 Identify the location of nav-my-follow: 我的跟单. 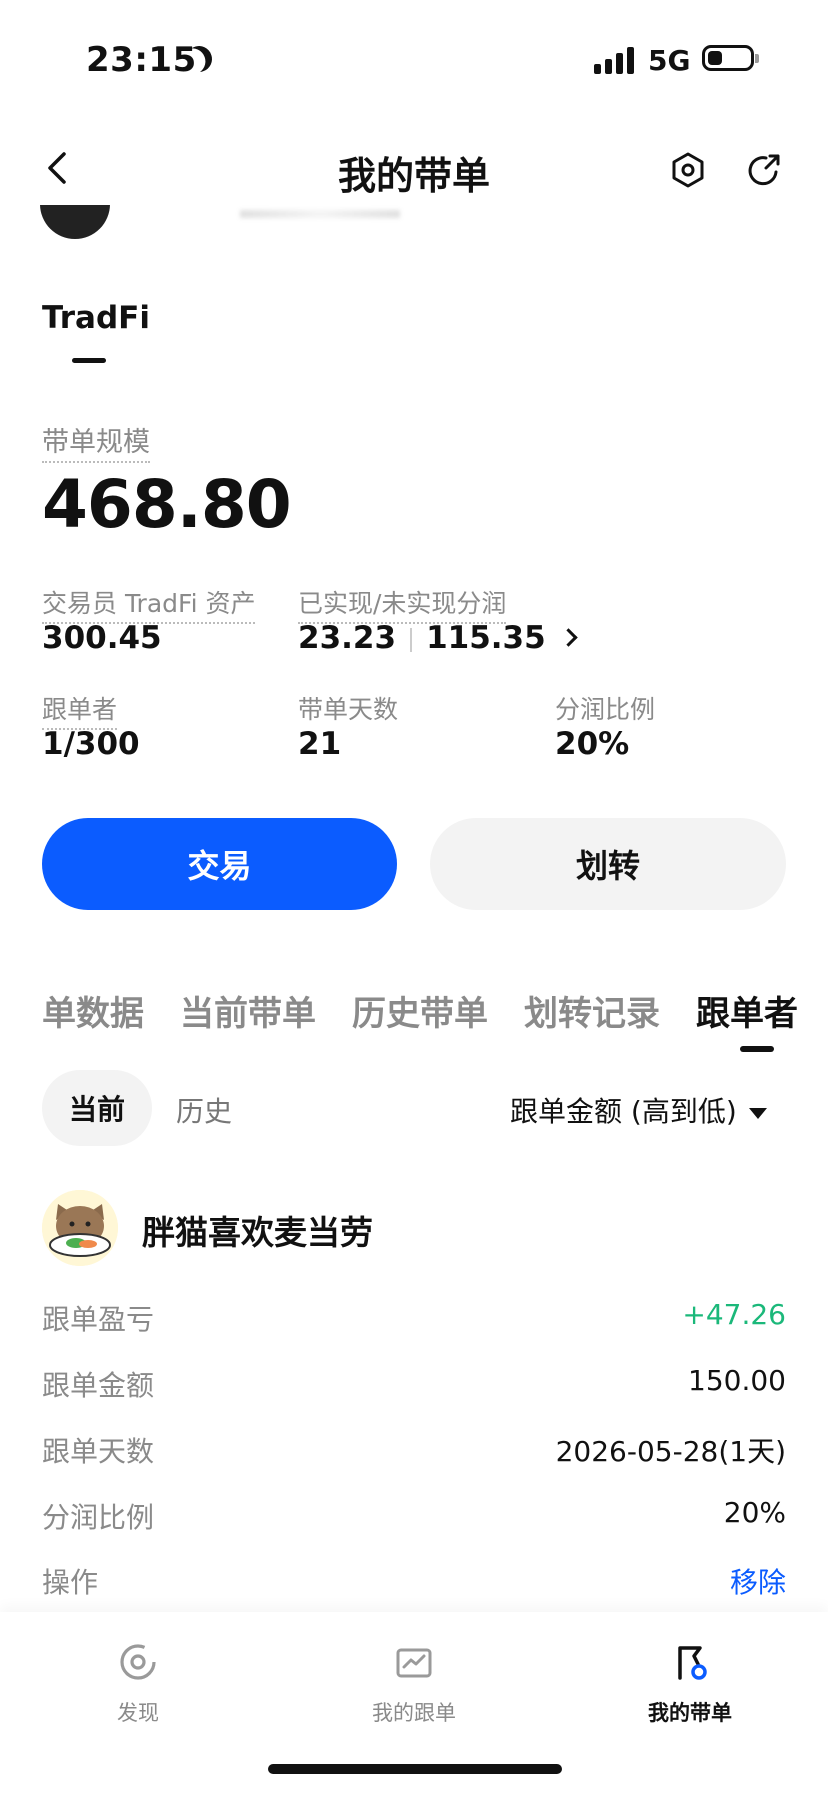
(414, 1683).